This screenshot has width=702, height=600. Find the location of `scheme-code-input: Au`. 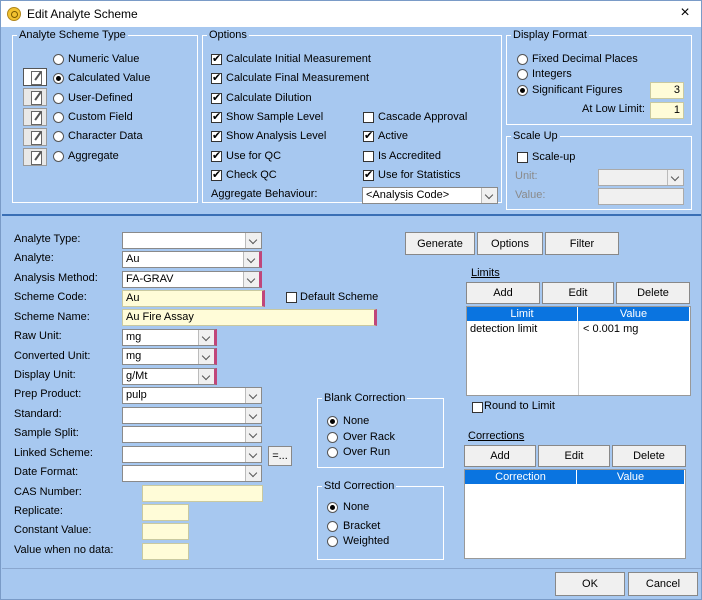

scheme-code-input: Au is located at coordinates (193, 298).